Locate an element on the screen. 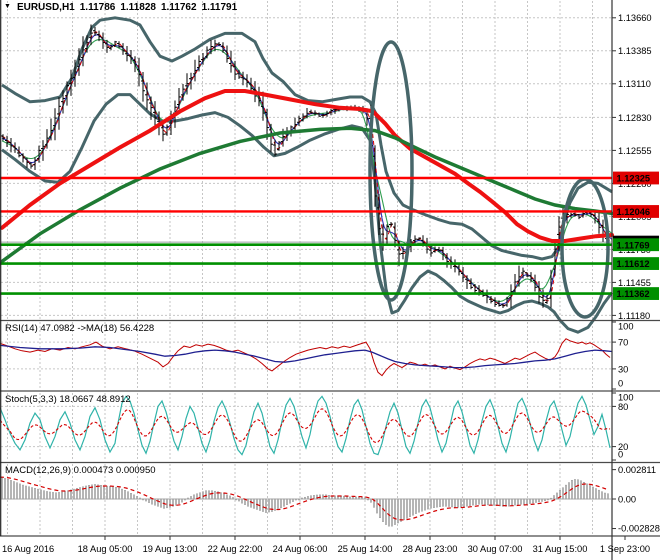  macd-pane-label: MACD(12,26,9) 0.000473 0.000950 is located at coordinates (80, 470).